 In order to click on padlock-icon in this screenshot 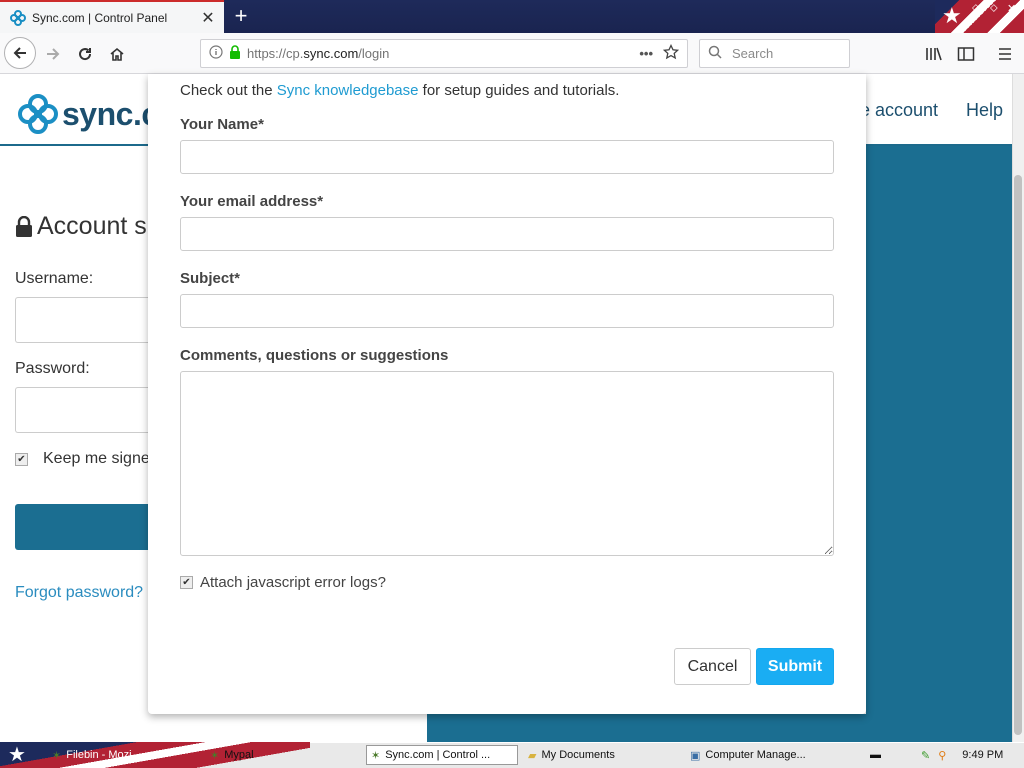, I will do `click(24, 226)`.